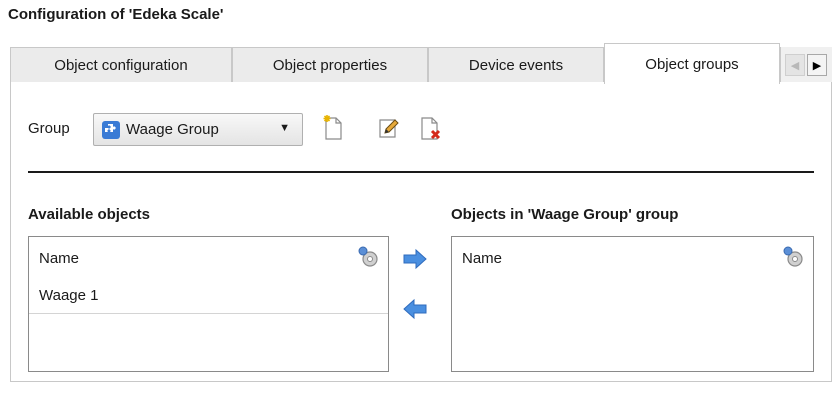 The width and height of the screenshot is (832, 394). Describe the element at coordinates (69, 295) in the screenshot. I see `list-item-label: Waage 1` at that location.